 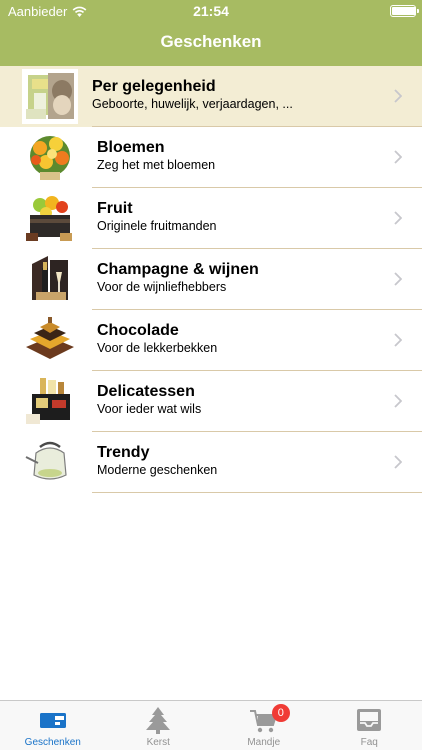 I want to click on category-row-bloemen: Bloemen Zeg het met bloemen, so click(x=211, y=157).